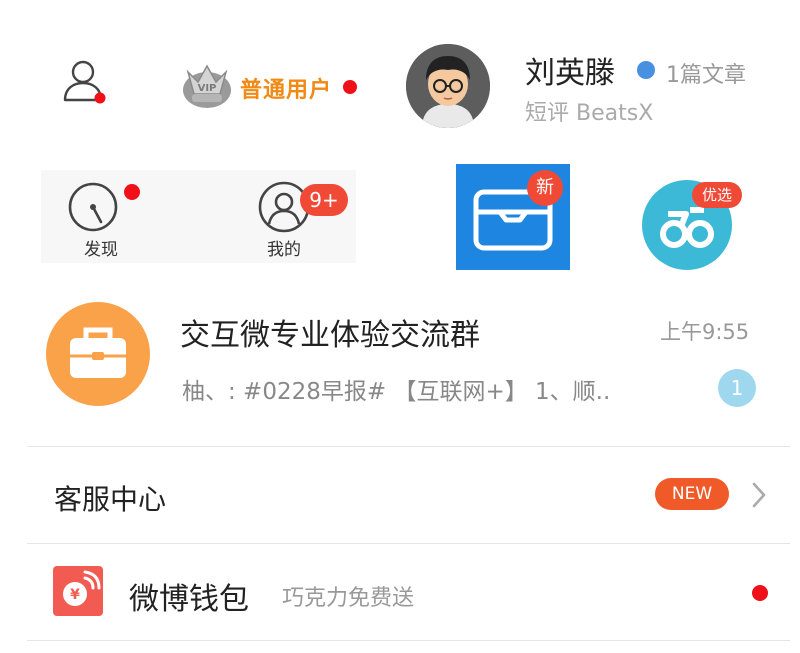 The height and width of the screenshot is (653, 800). What do you see at coordinates (396, 392) in the screenshot?
I see `chat-preview: 柚、: #0228早报# 【互联网+】 1、顺..` at bounding box center [396, 392].